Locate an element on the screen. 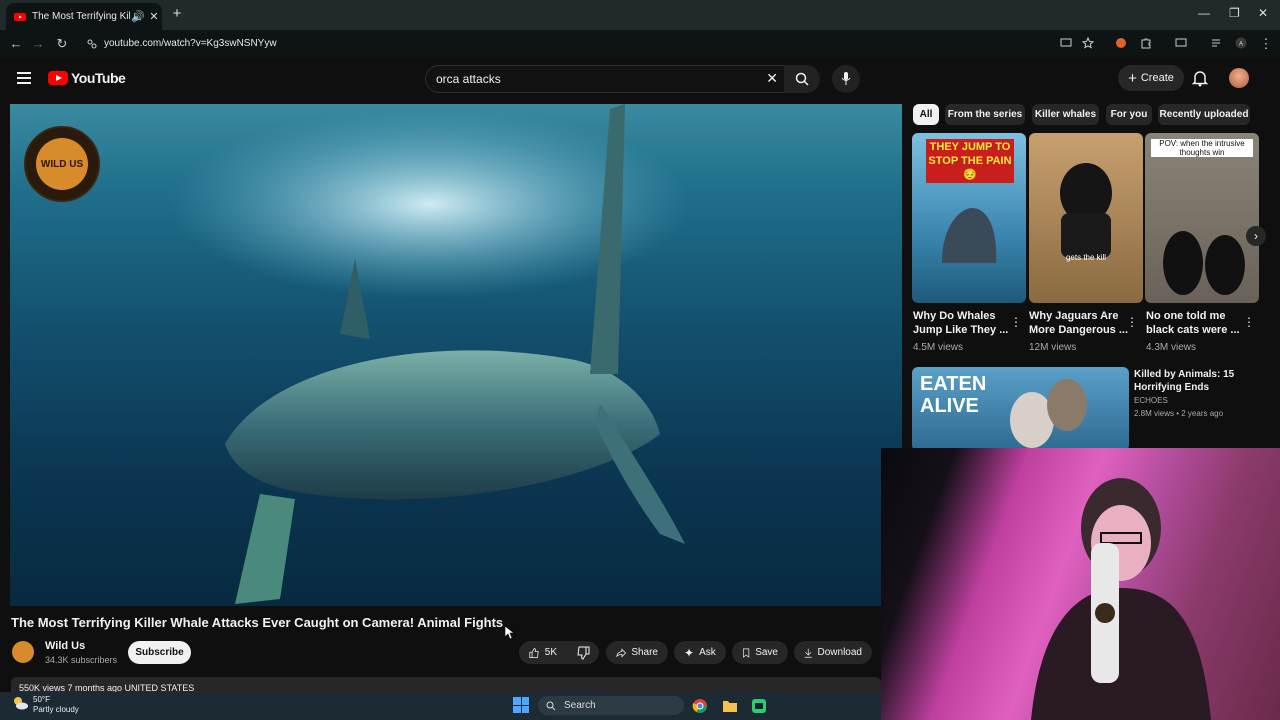 This screenshot has width=1280, height=720. browser-menu-icon: ⋮ is located at coordinates (1266, 44).